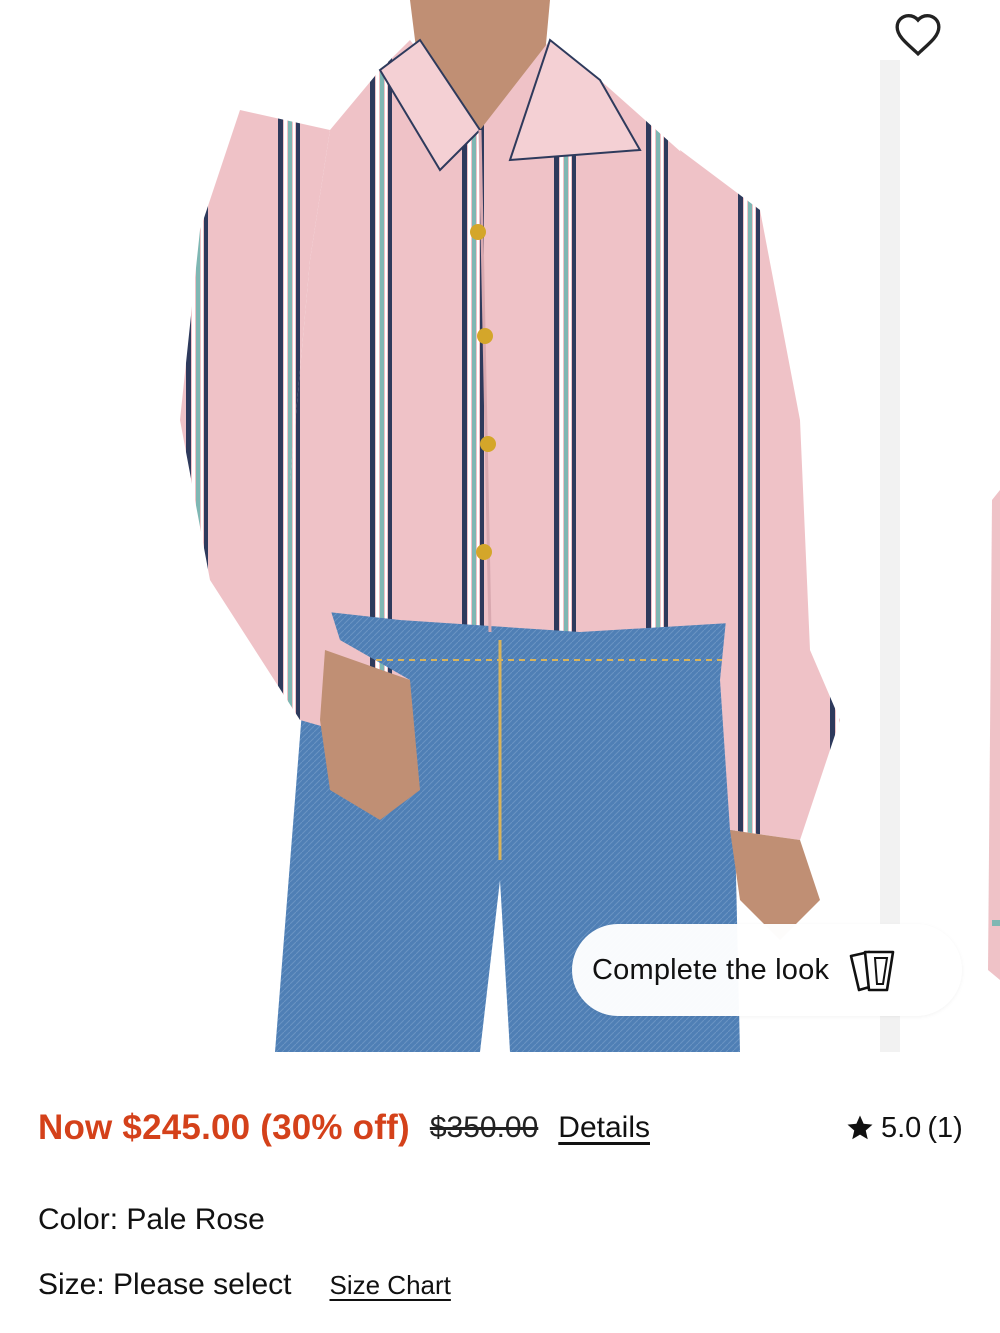 The image size is (1000, 1333). What do you see at coordinates (202, 1284) in the screenshot?
I see `size-value: Please select` at bounding box center [202, 1284].